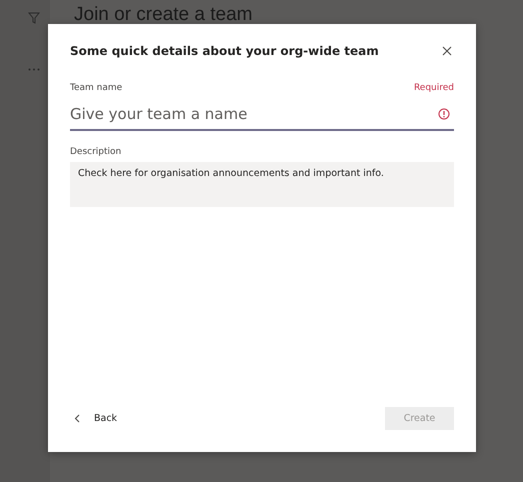  Describe the element at coordinates (96, 152) in the screenshot. I see `field-label: Description` at that location.